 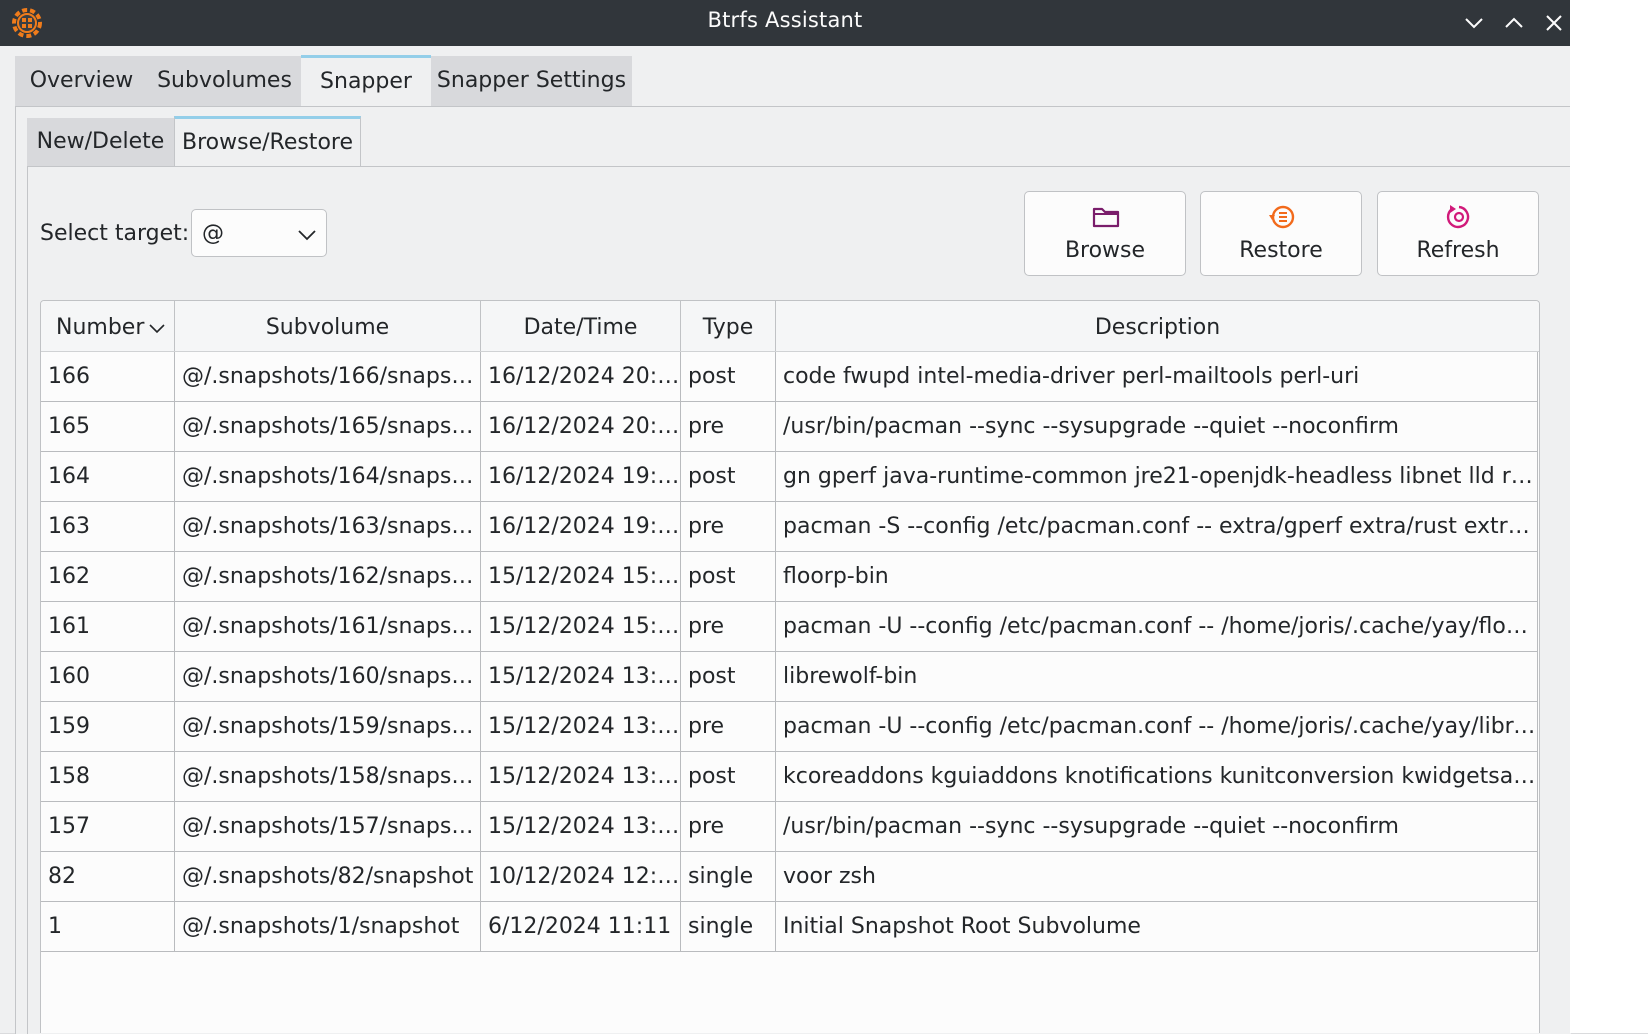 I want to click on column-header-datetime: Date/Time, so click(x=581, y=326).